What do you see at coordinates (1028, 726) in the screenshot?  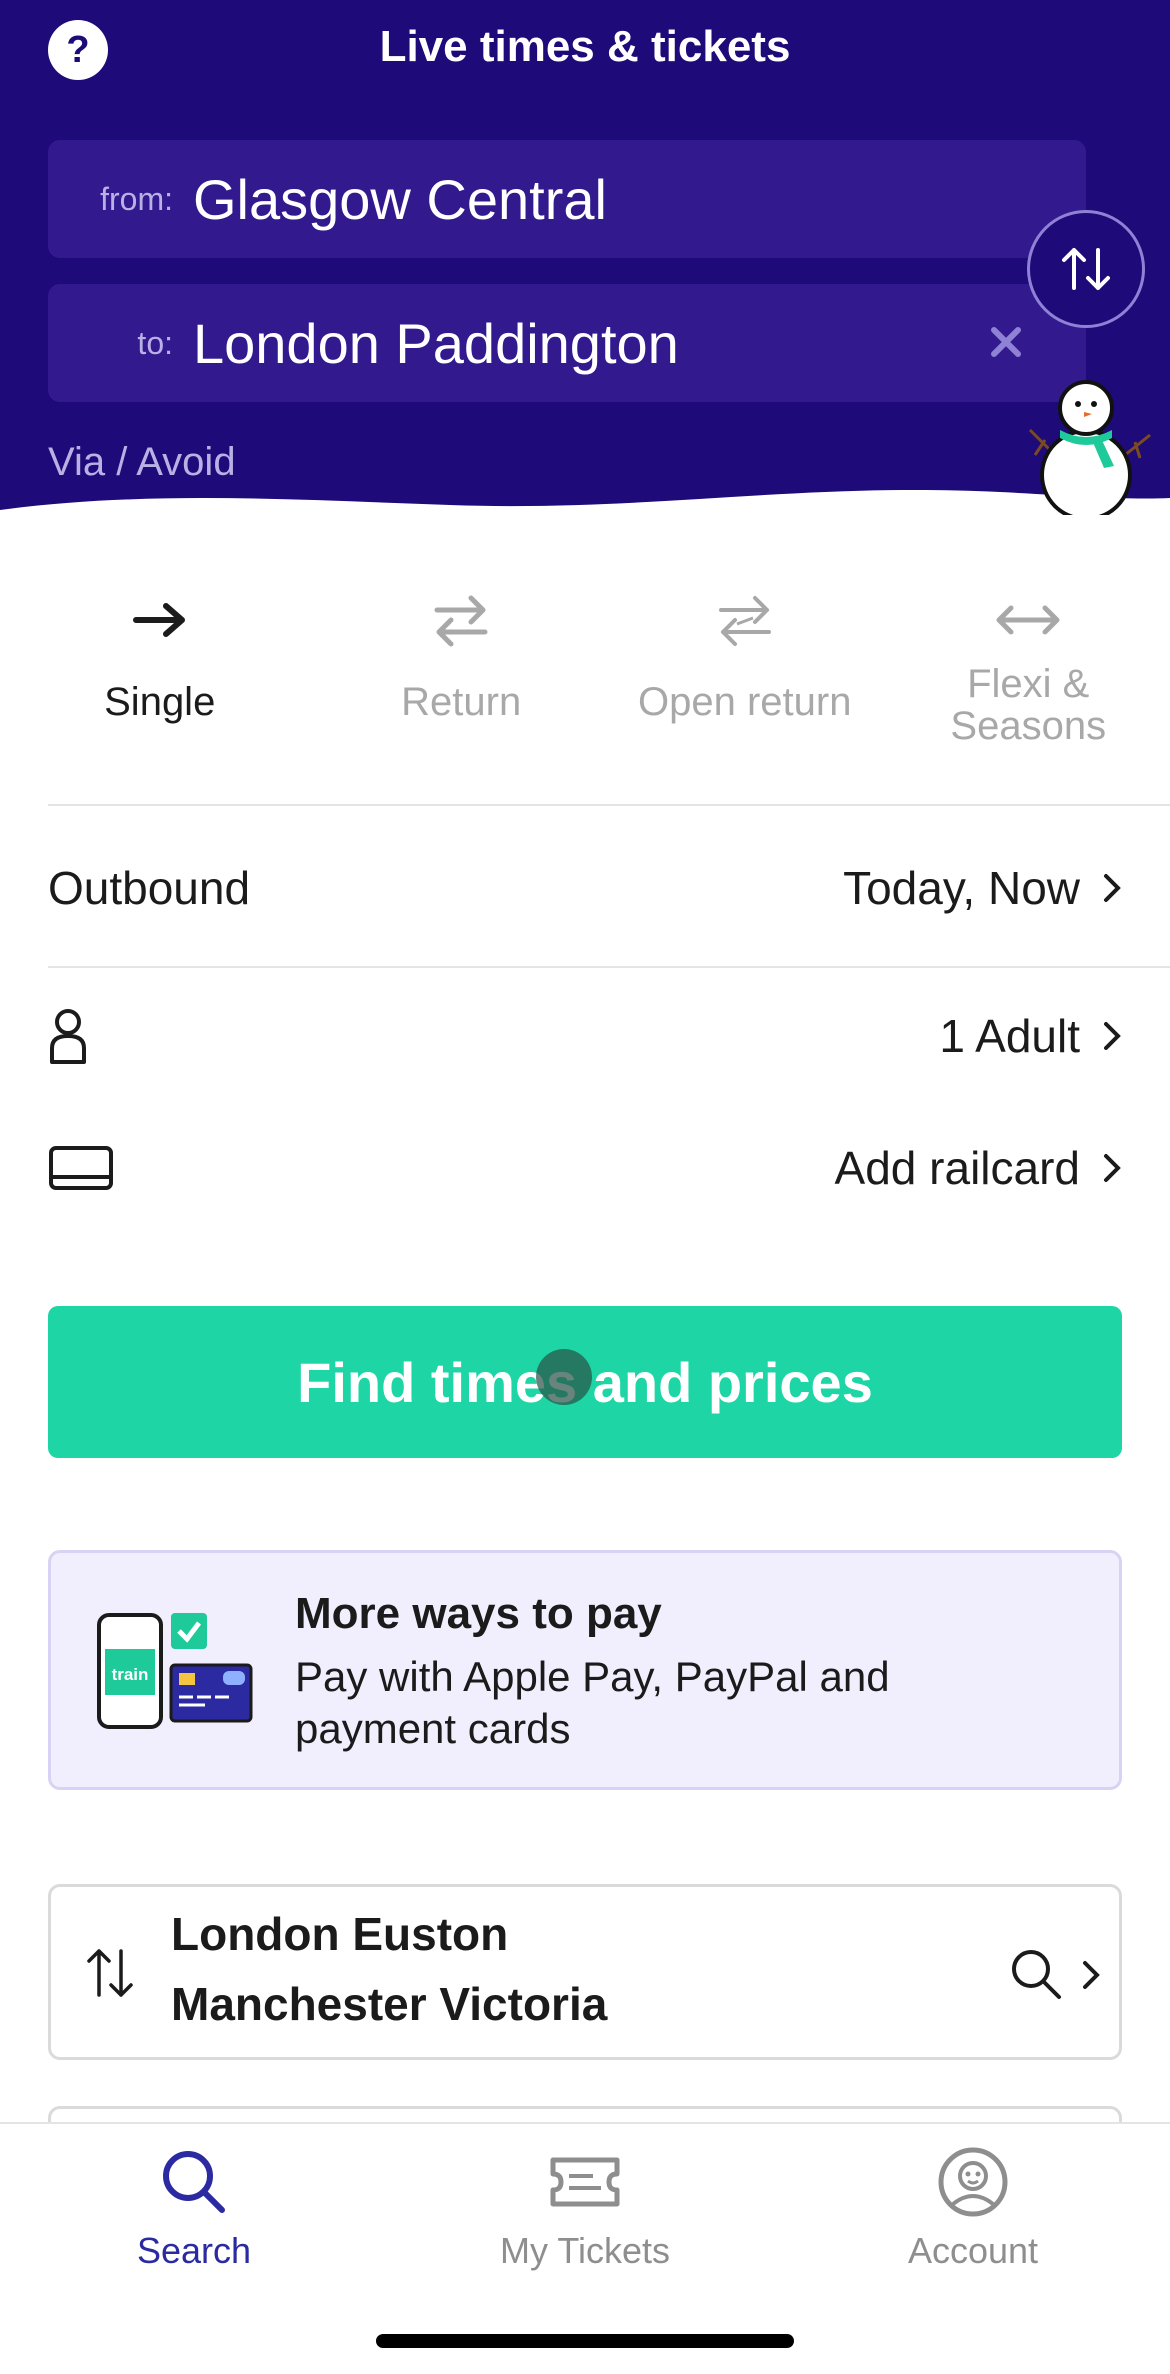 I see `ticket-type-label-line2: Seasons` at bounding box center [1028, 726].